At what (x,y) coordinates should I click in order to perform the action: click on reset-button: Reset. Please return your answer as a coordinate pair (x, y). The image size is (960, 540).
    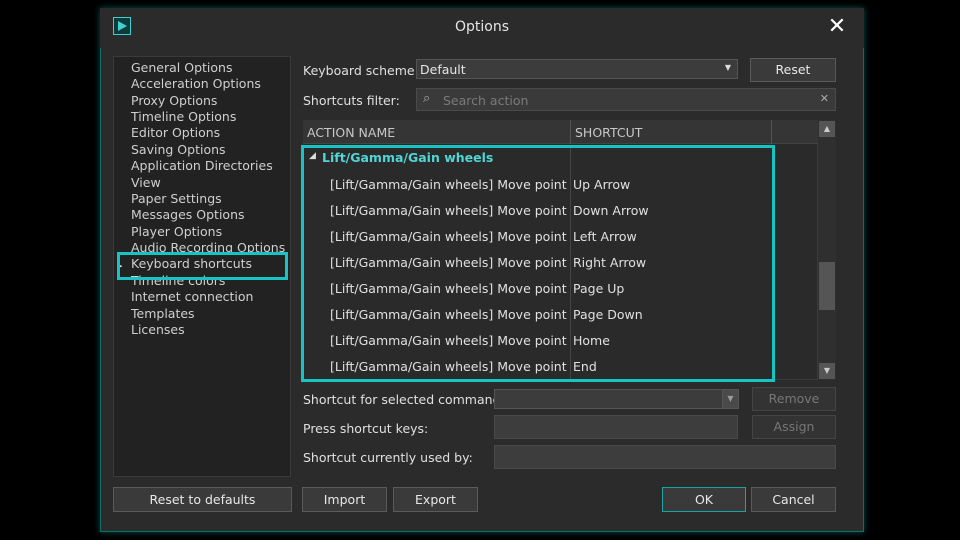
    Looking at the image, I should click on (793, 70).